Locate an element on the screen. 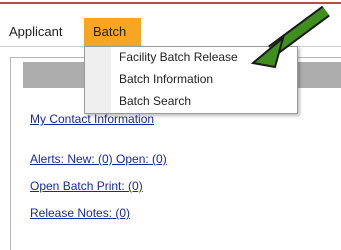 The image size is (341, 250). top-border is located at coordinates (170, 5).